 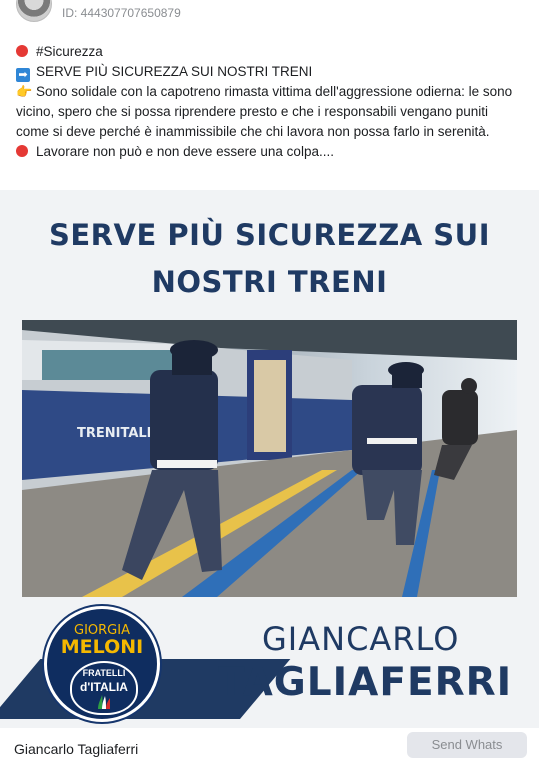 I want to click on post-footer: Giancarlo Tagliaferri Send Whats, so click(x=269, y=743).